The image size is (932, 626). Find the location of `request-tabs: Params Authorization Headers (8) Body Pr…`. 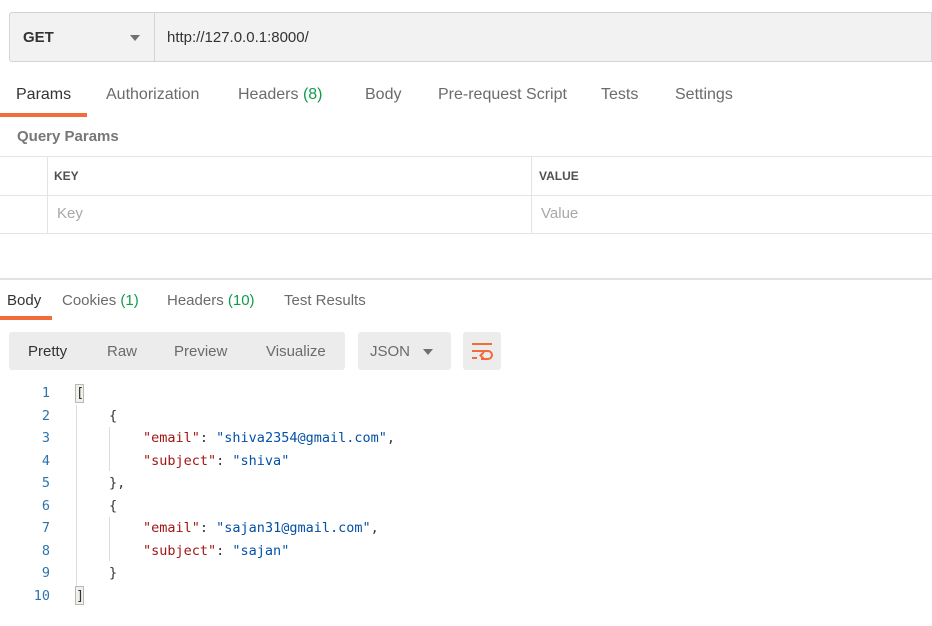

request-tabs: Params Authorization Headers (8) Body Pr… is located at coordinates (466, 98).